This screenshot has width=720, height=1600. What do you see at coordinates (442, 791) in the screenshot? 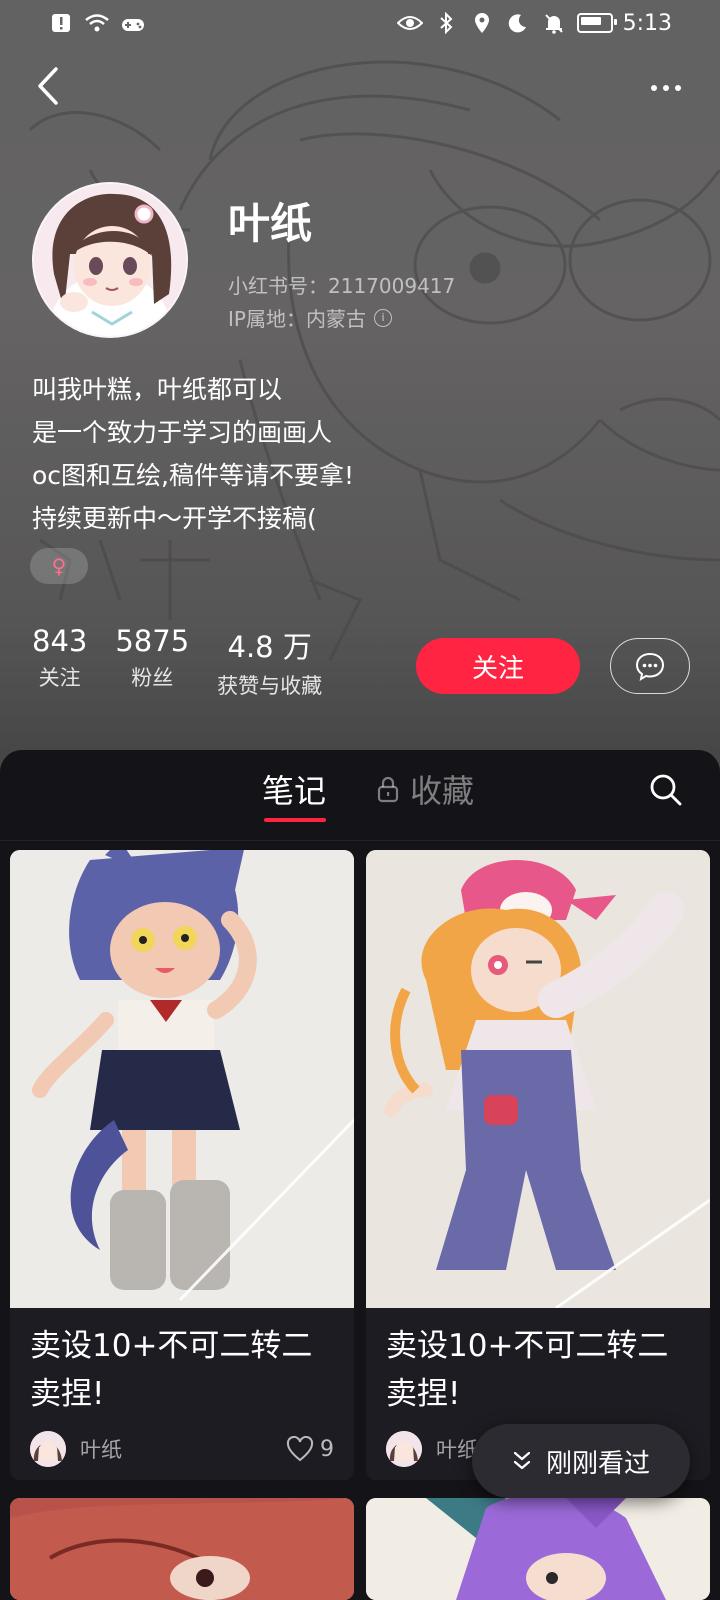
I see `tab-favorites-label: 收藏` at bounding box center [442, 791].